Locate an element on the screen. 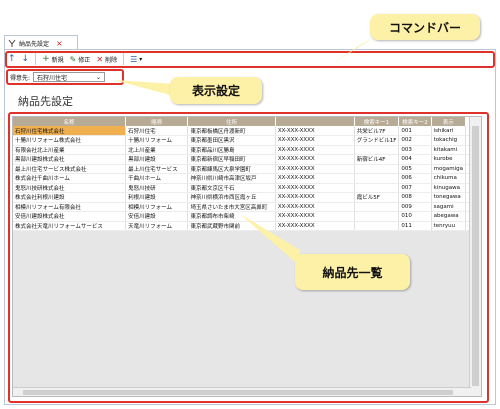  tab-label: 納品先設定 is located at coordinates (34, 44).